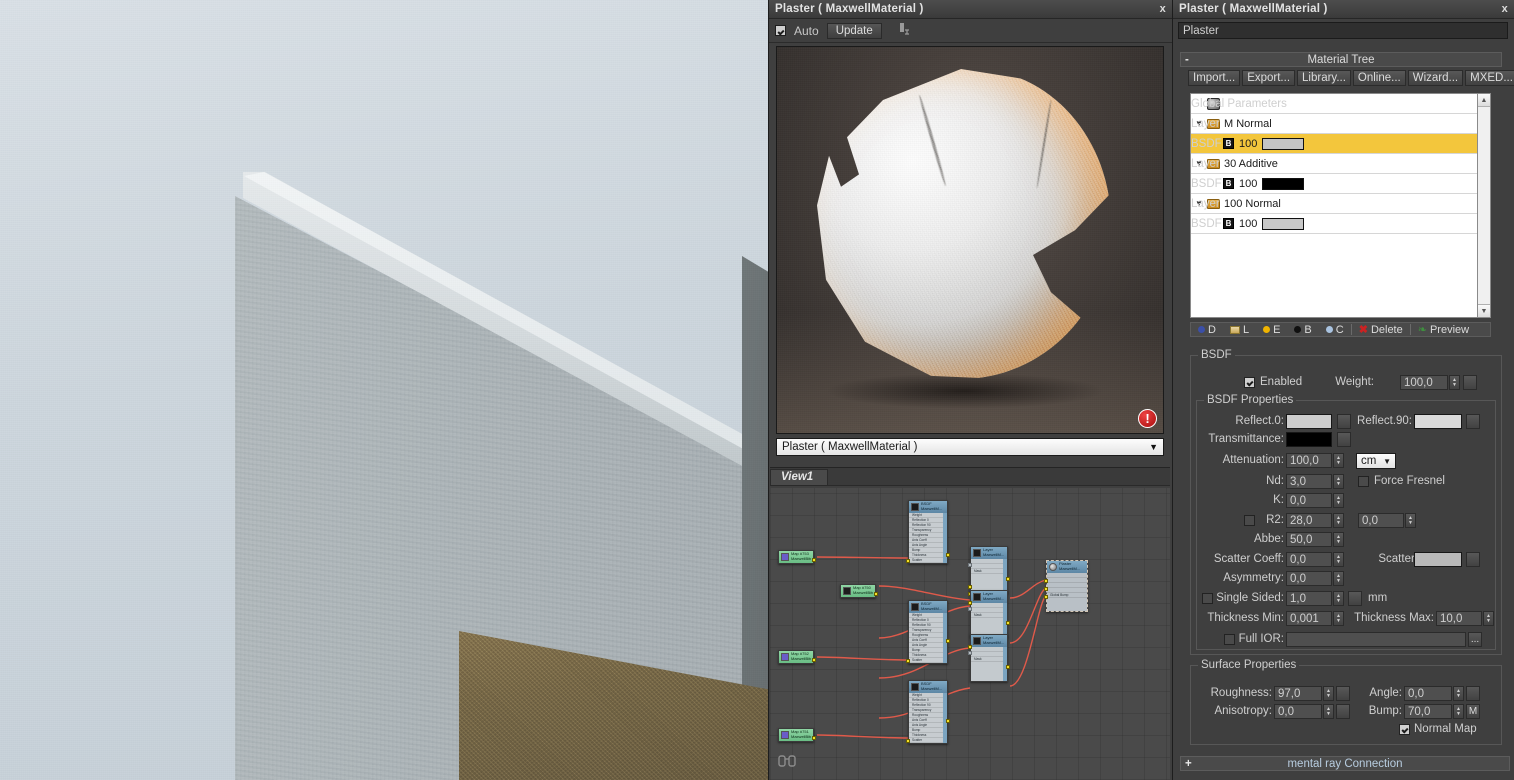  What do you see at coordinates (1309, 421) in the screenshot?
I see `reflect0-swatch` at bounding box center [1309, 421].